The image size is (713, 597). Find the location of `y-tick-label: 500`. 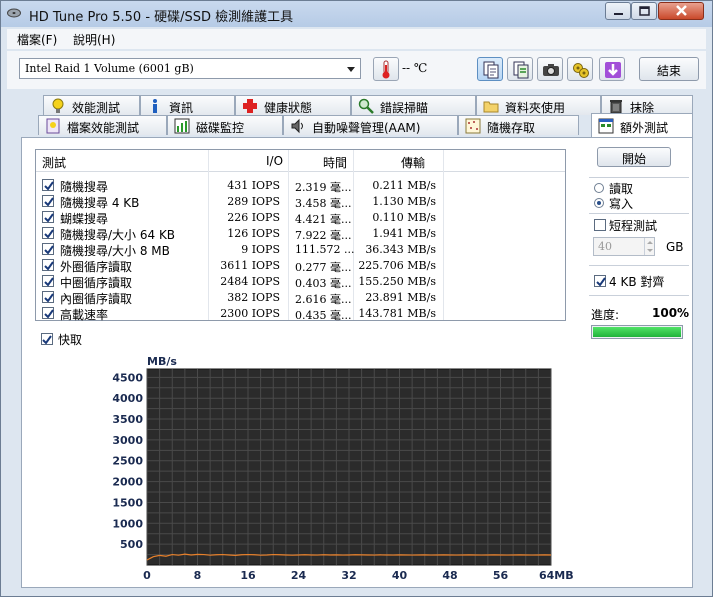

y-tick-label: 500 is located at coordinates (131, 544).